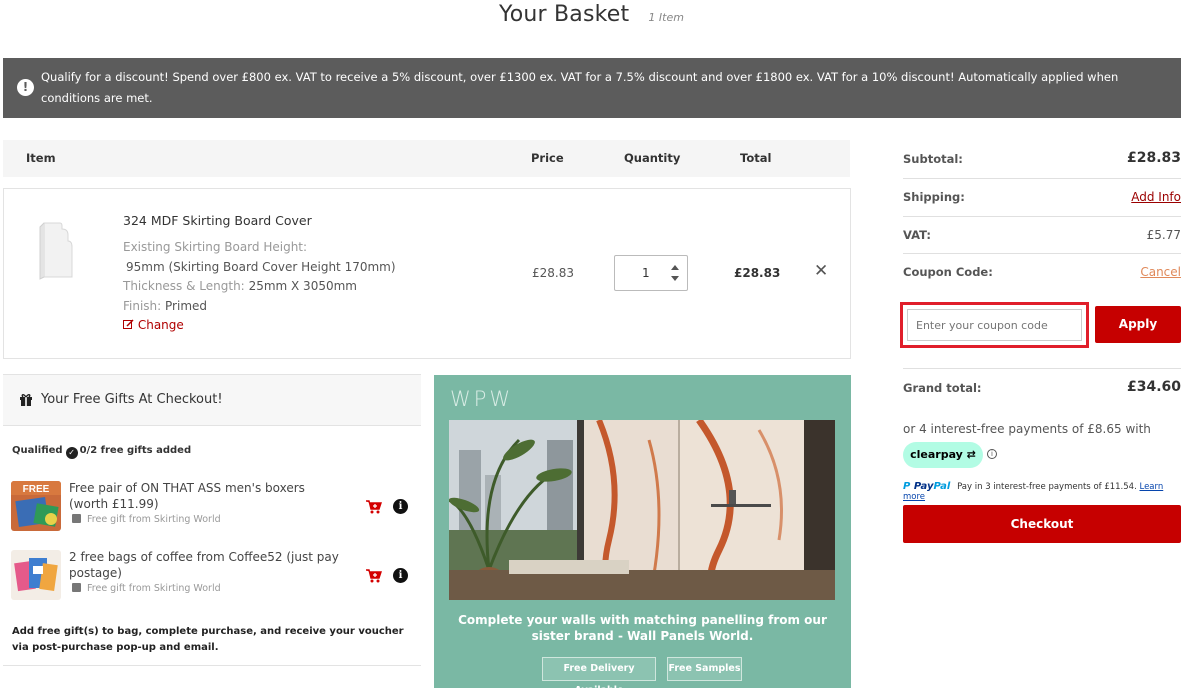 Image resolution: width=1183 pixels, height=688 pixels. I want to click on free-delivery-button: Free Delivery Available, so click(599, 672).